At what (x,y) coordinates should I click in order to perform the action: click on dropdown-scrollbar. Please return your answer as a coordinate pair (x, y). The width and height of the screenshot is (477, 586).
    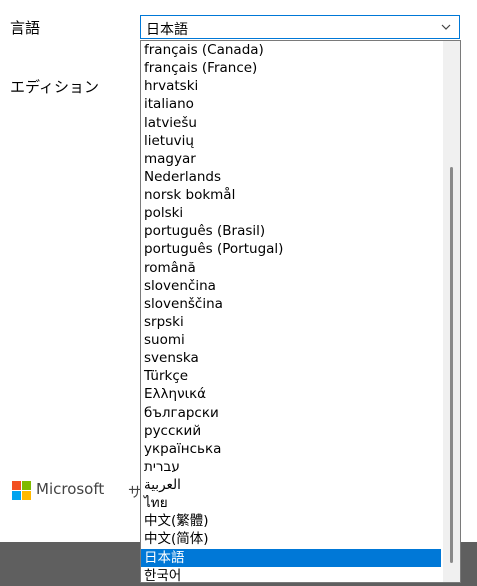
    Looking at the image, I should click on (451, 311).